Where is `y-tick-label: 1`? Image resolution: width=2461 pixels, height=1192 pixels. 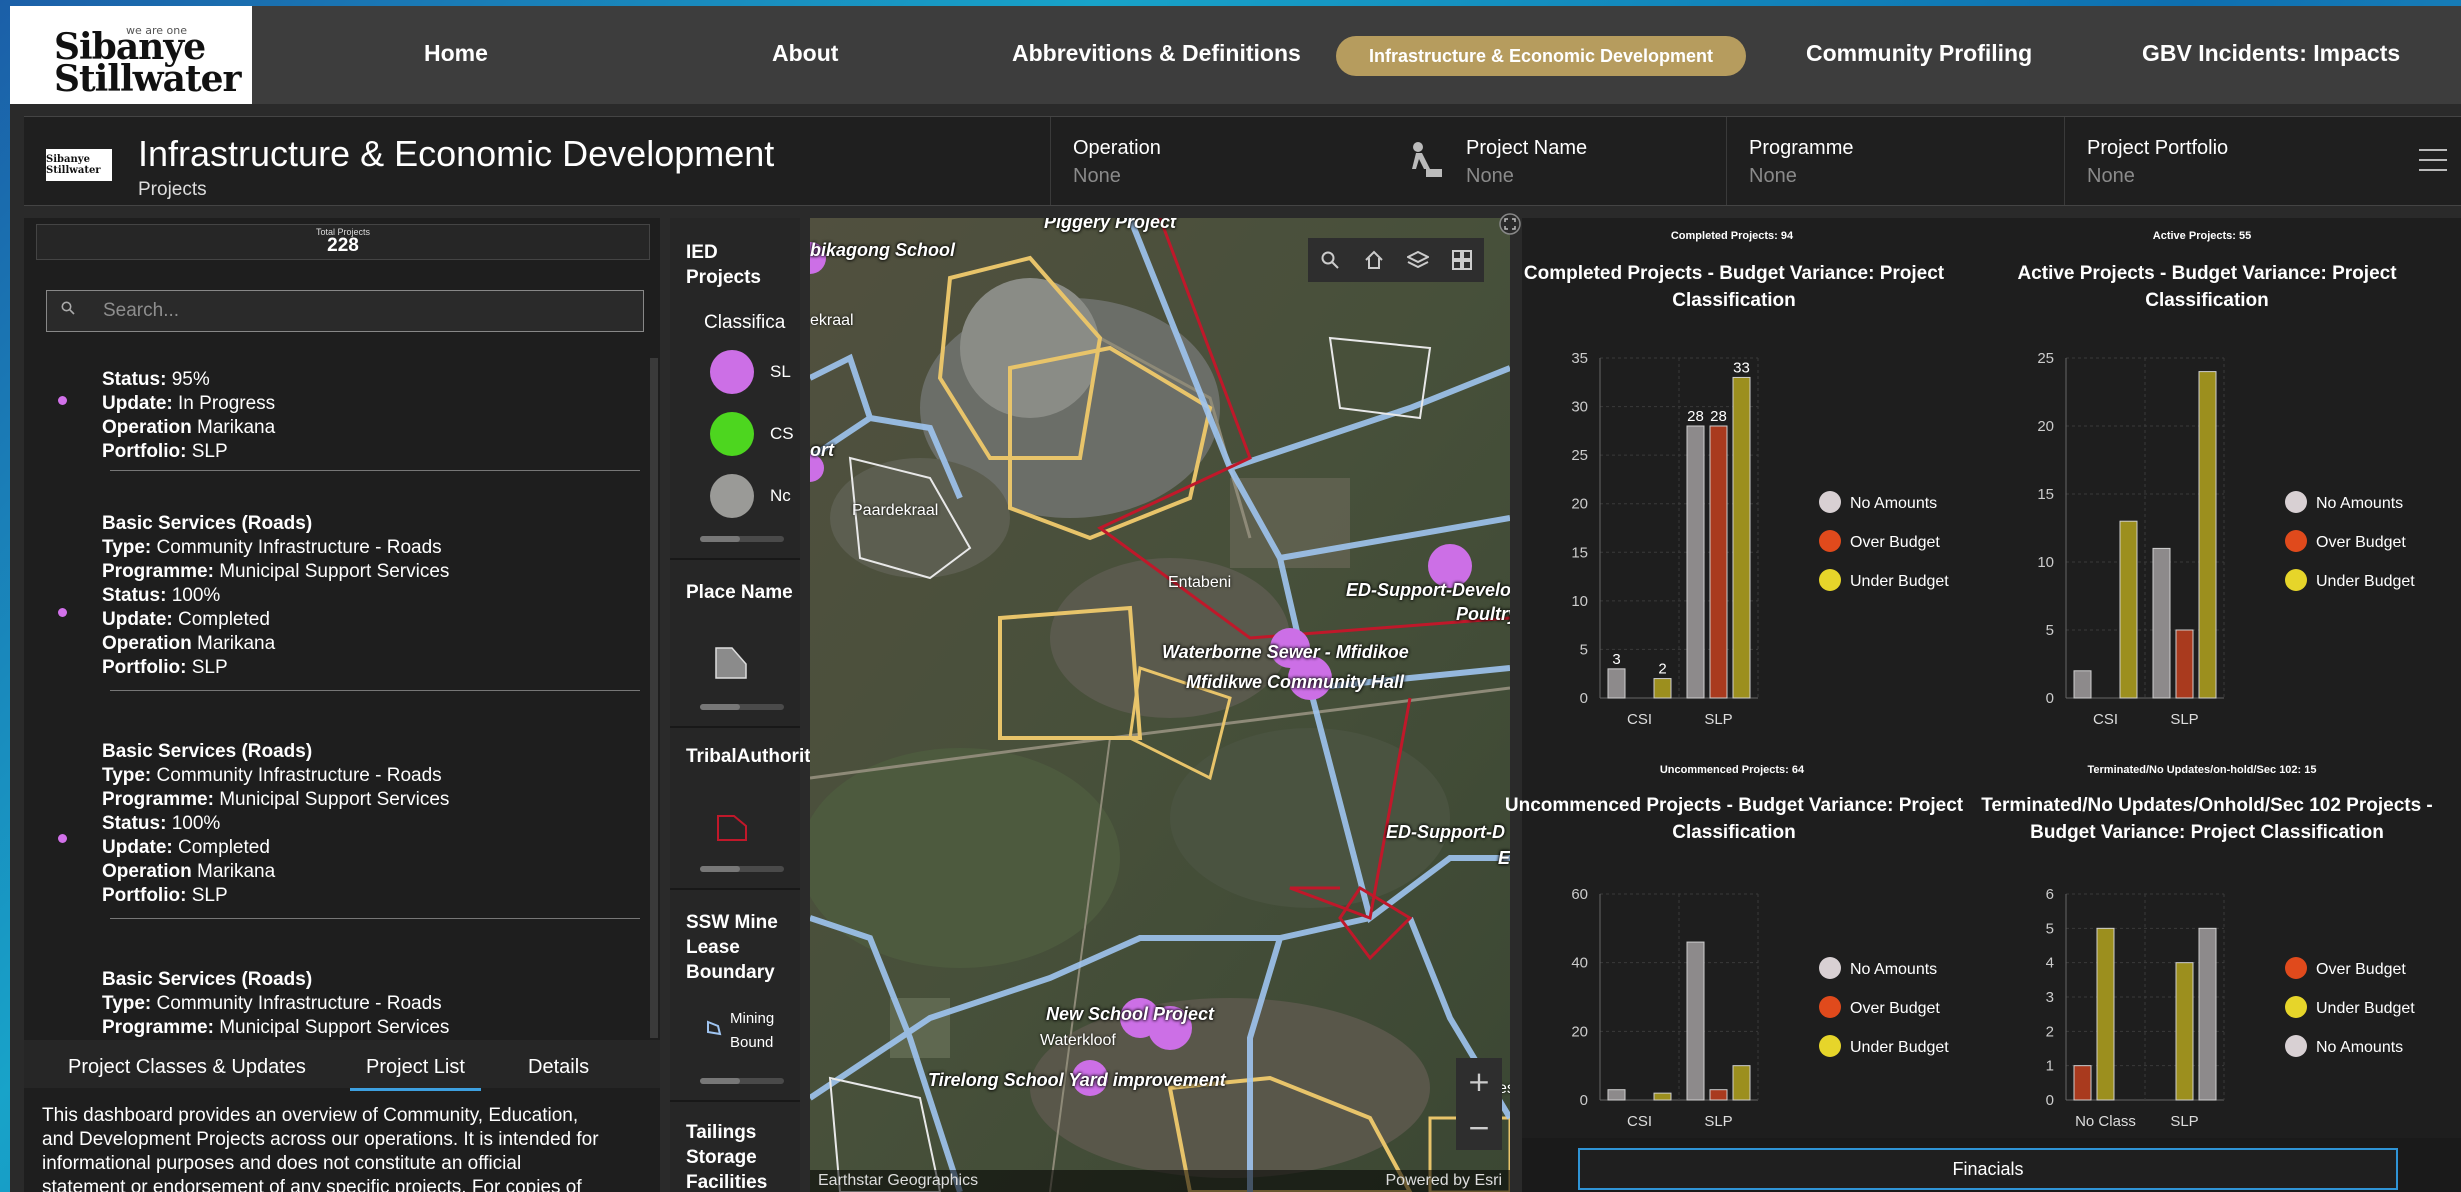
y-tick-label: 1 is located at coordinates (2050, 1066).